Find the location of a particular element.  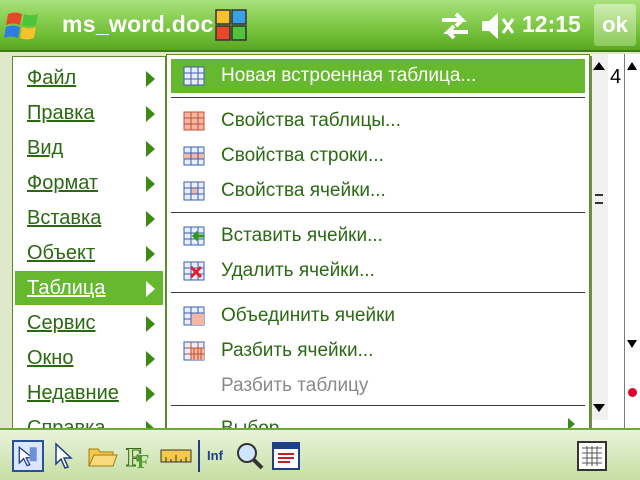

bottom-toolbar: FF Inf is located at coordinates (320, 454).